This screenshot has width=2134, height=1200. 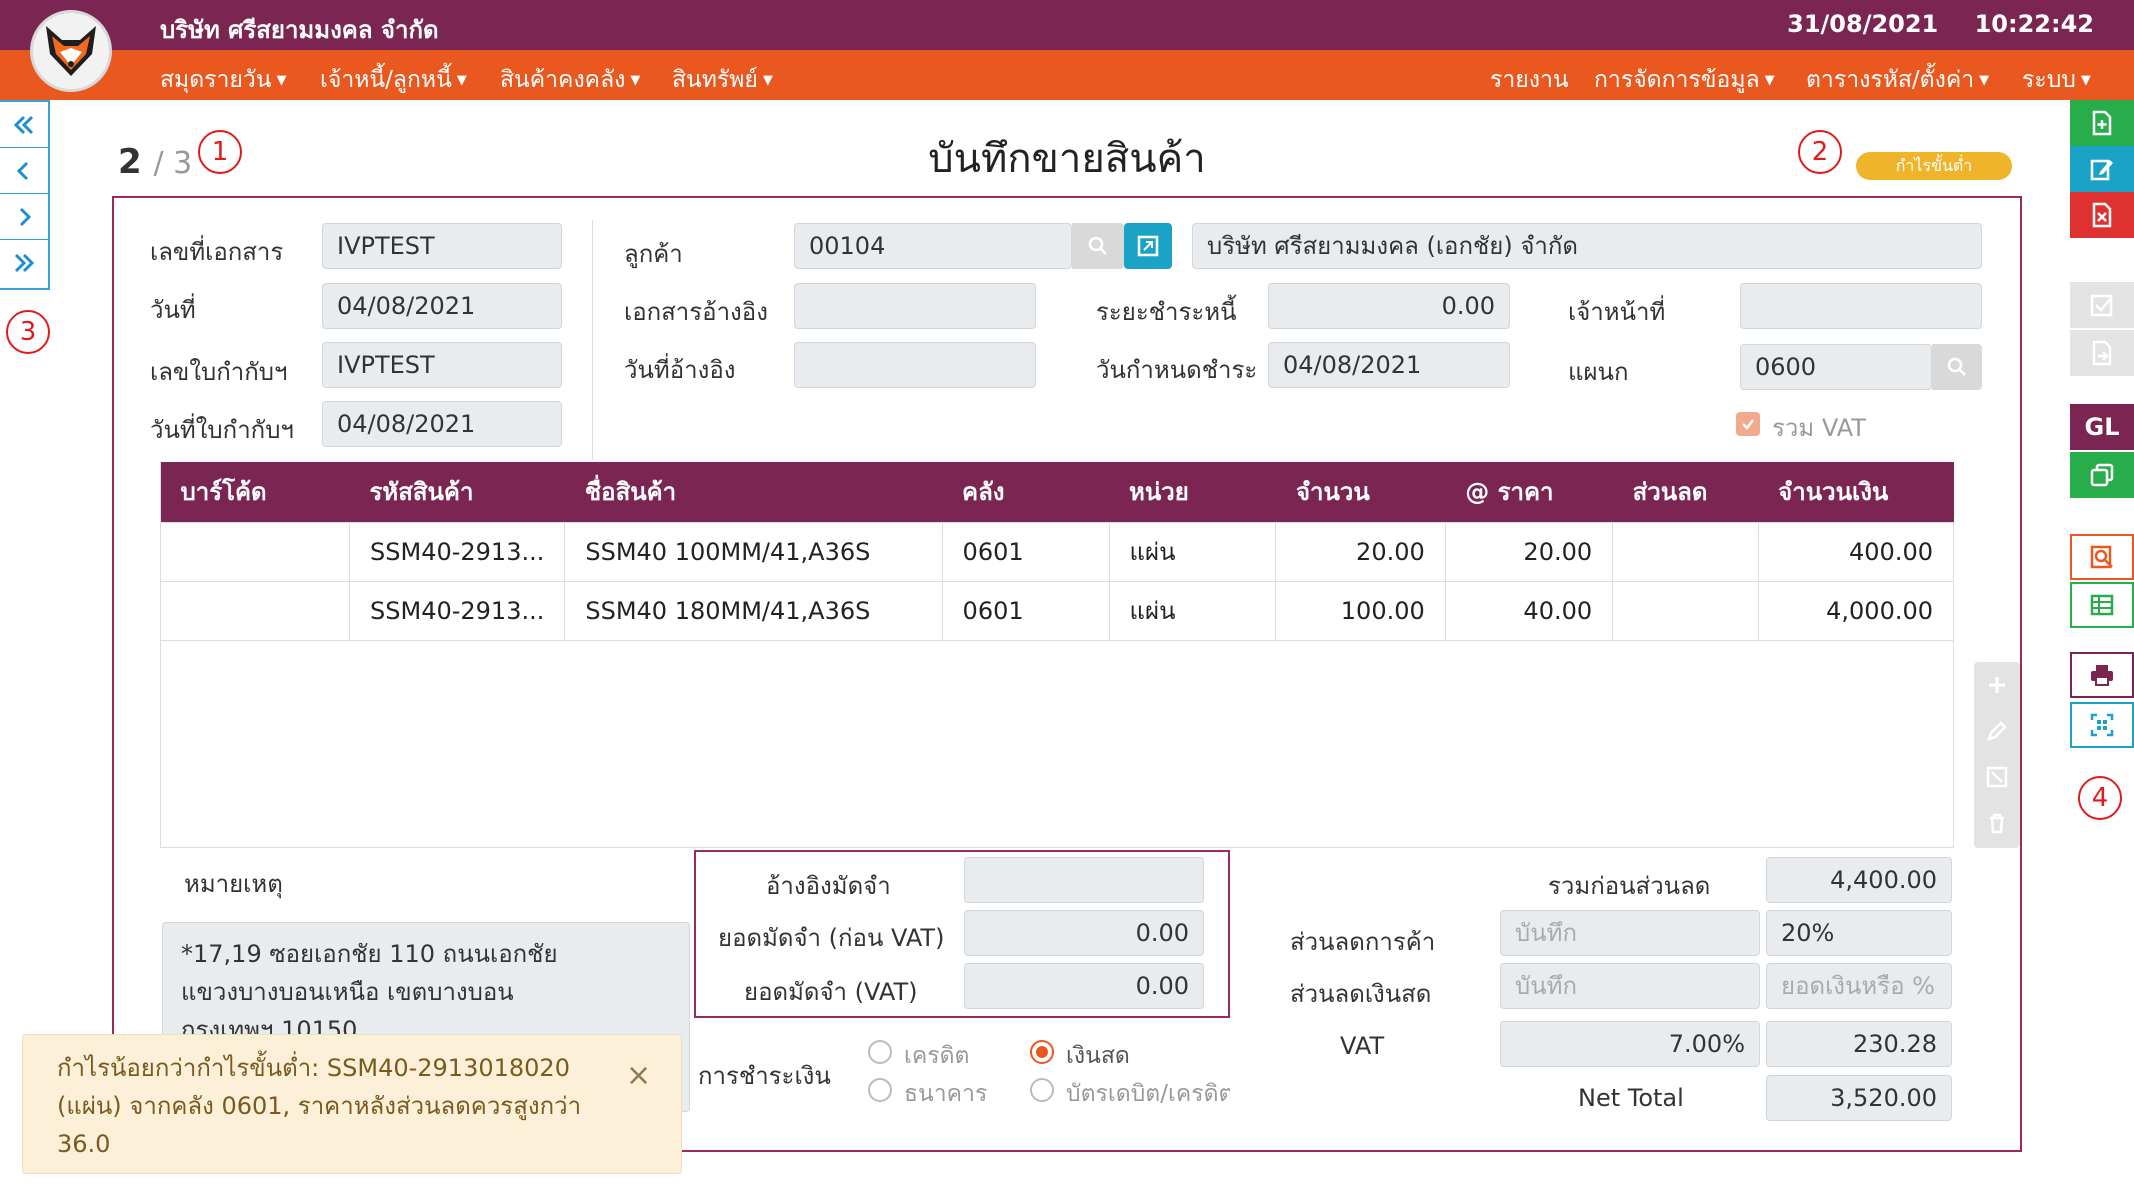 What do you see at coordinates (24, 217) in the screenshot?
I see `next-record-button` at bounding box center [24, 217].